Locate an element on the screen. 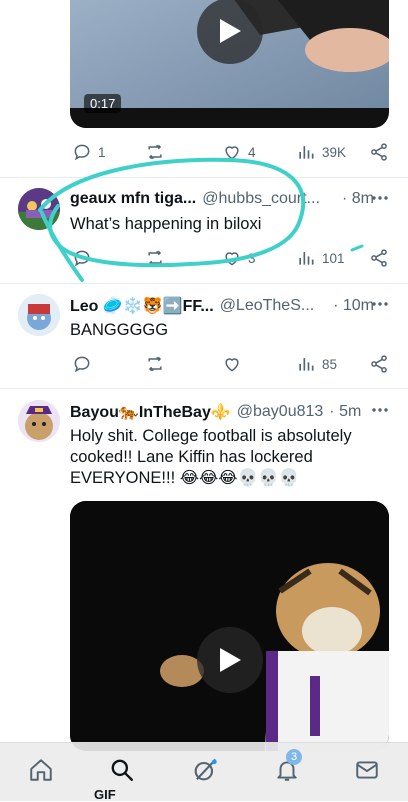  grok-icon is located at coordinates (205, 769).